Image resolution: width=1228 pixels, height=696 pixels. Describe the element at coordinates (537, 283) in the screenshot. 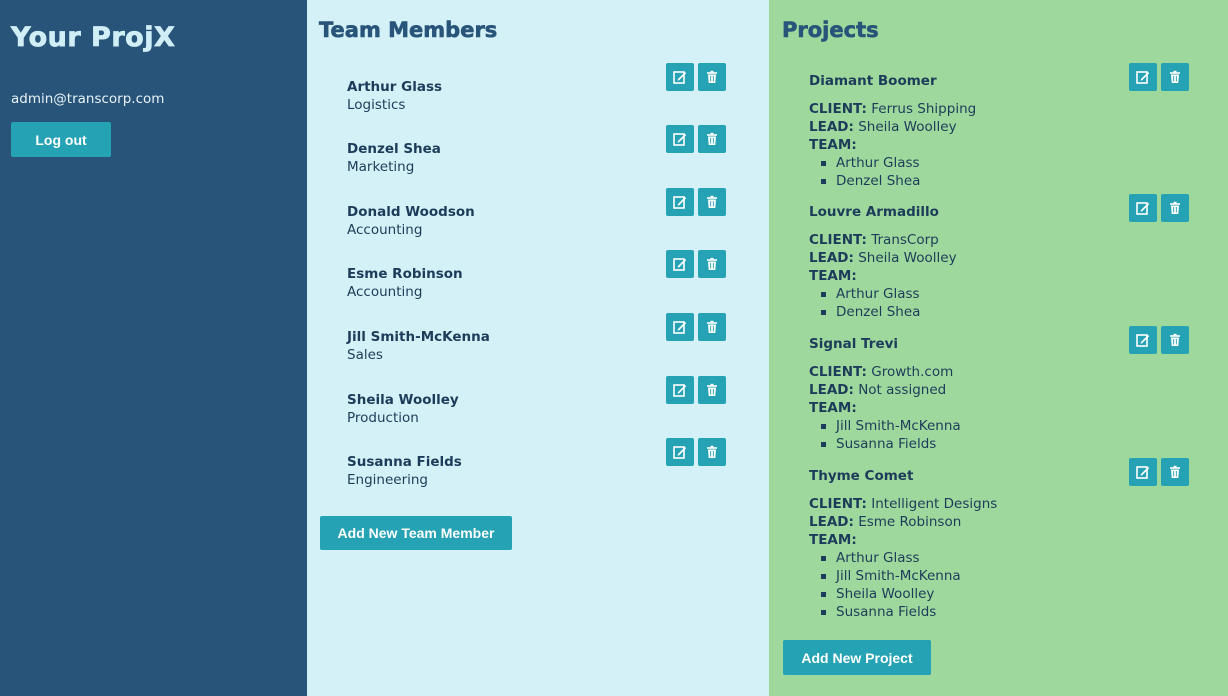

I see `team-member: Esme Robinson Accounting` at that location.